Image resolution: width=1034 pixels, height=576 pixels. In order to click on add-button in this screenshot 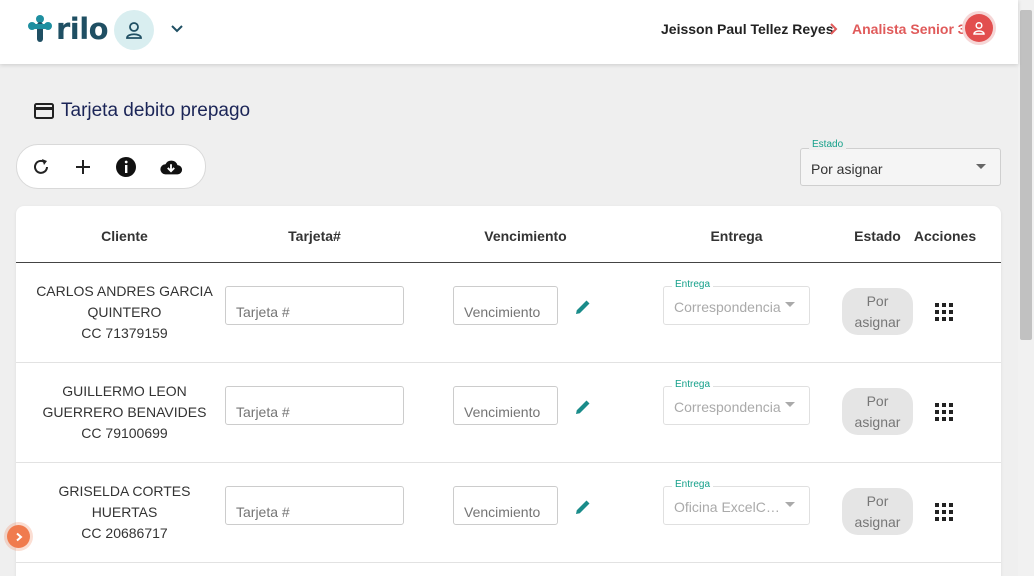, I will do `click(83, 167)`.